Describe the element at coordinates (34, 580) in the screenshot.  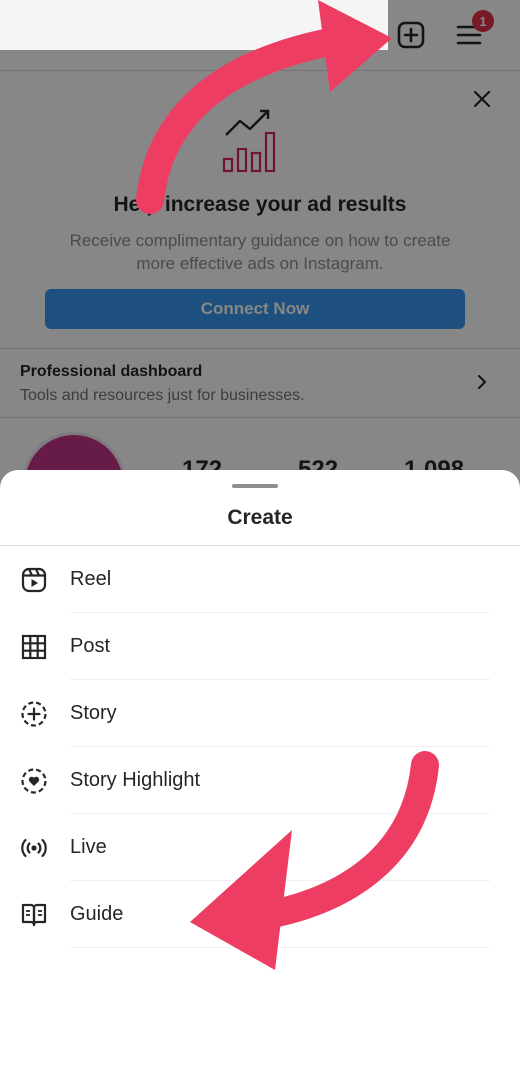
I see `reel-icon` at that location.